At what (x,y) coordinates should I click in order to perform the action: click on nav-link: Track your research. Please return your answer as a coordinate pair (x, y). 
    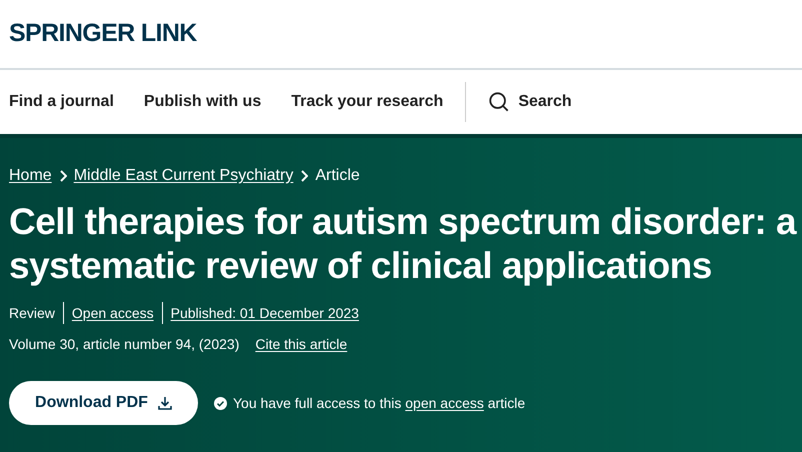
    Looking at the image, I should click on (367, 102).